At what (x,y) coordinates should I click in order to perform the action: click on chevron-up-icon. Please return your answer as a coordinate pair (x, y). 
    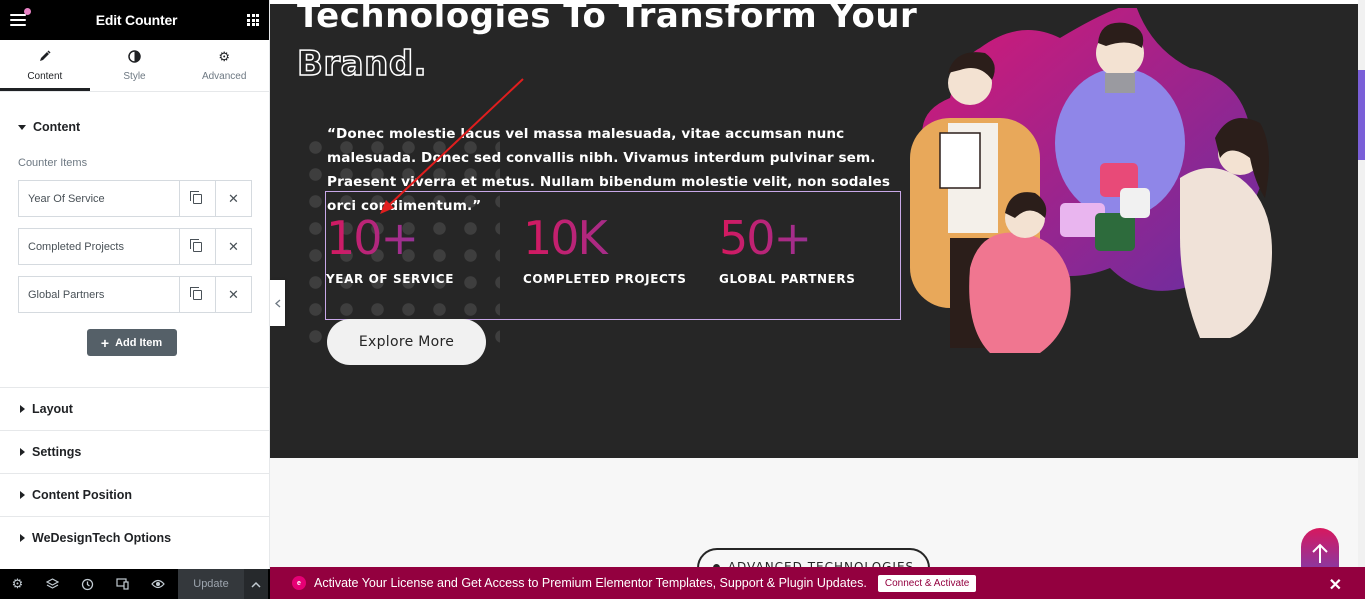
    Looking at the image, I should click on (256, 584).